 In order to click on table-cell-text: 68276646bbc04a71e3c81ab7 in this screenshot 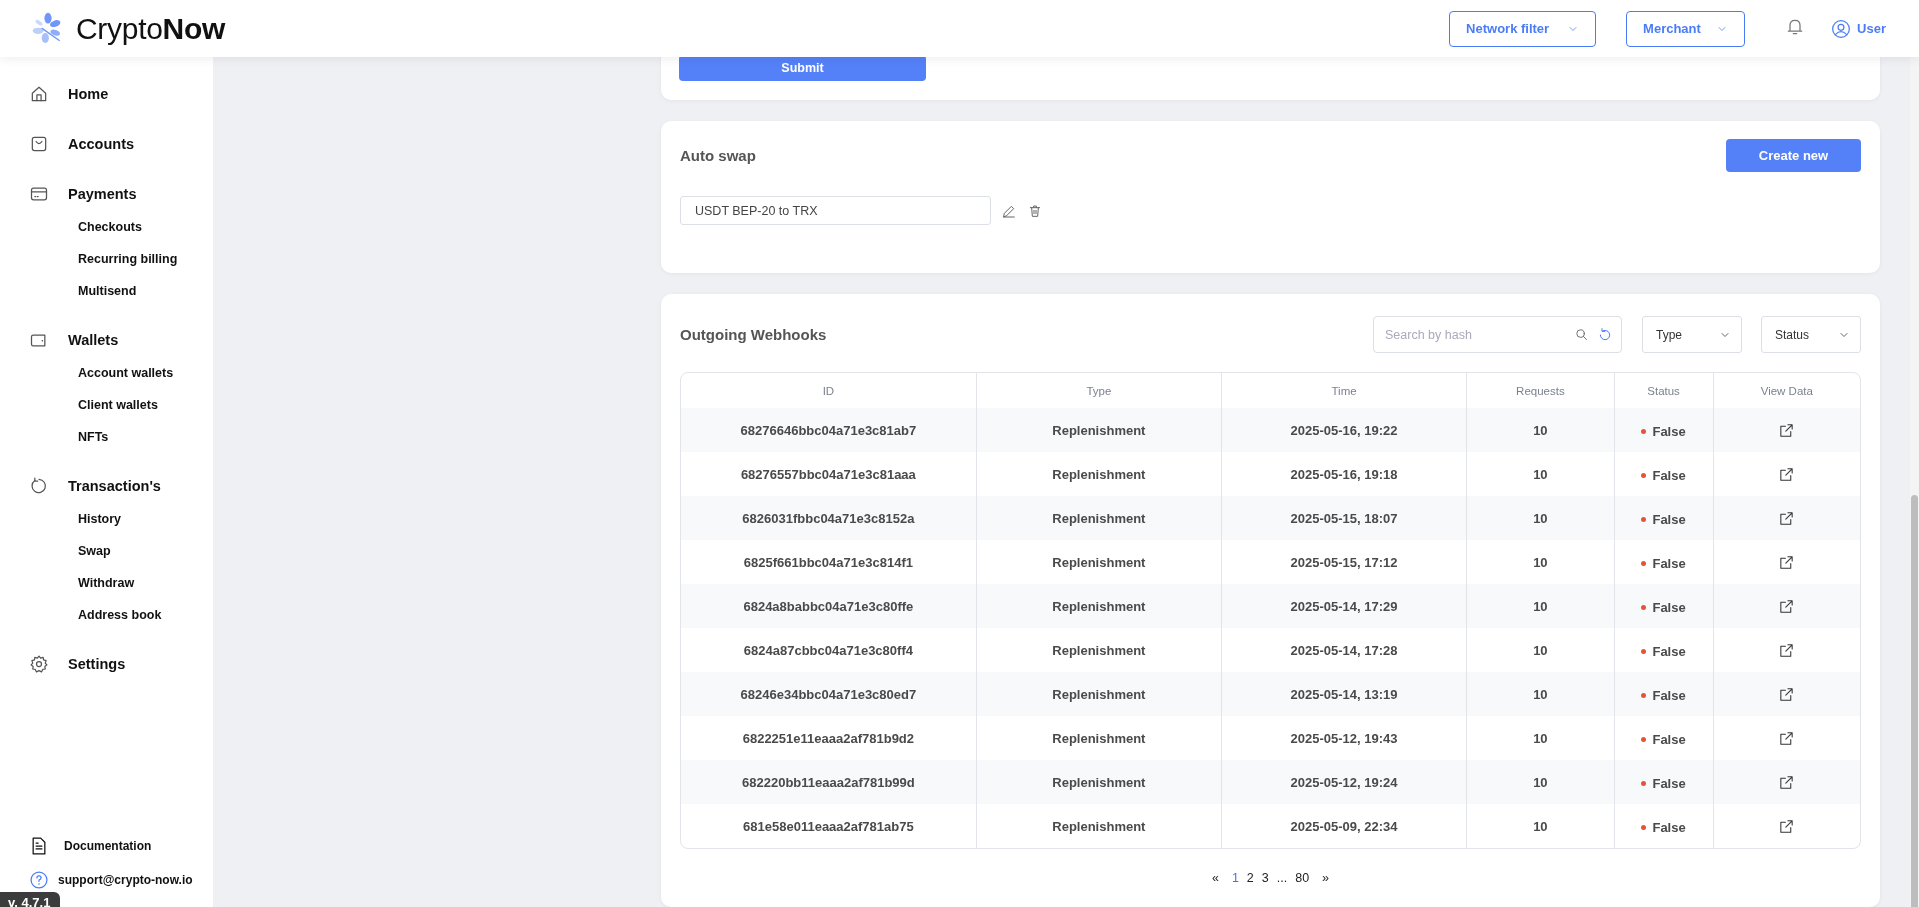, I will do `click(828, 430)`.